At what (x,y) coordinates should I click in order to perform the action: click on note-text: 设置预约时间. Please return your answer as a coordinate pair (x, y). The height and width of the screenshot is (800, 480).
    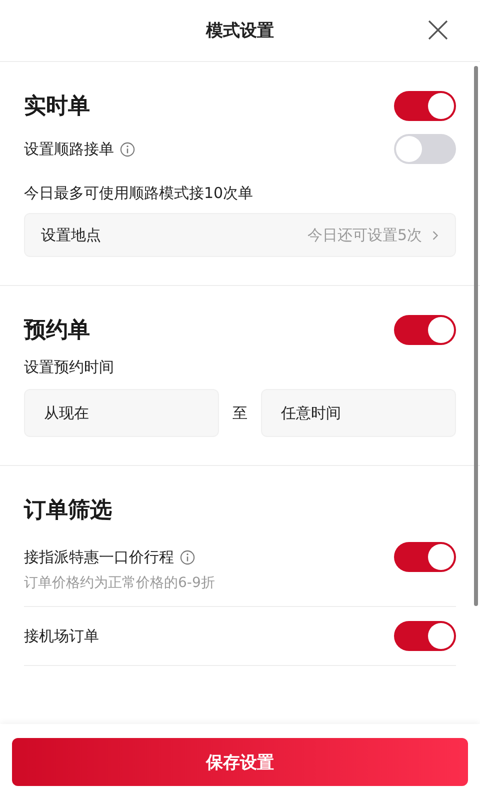
    Looking at the image, I should click on (69, 367).